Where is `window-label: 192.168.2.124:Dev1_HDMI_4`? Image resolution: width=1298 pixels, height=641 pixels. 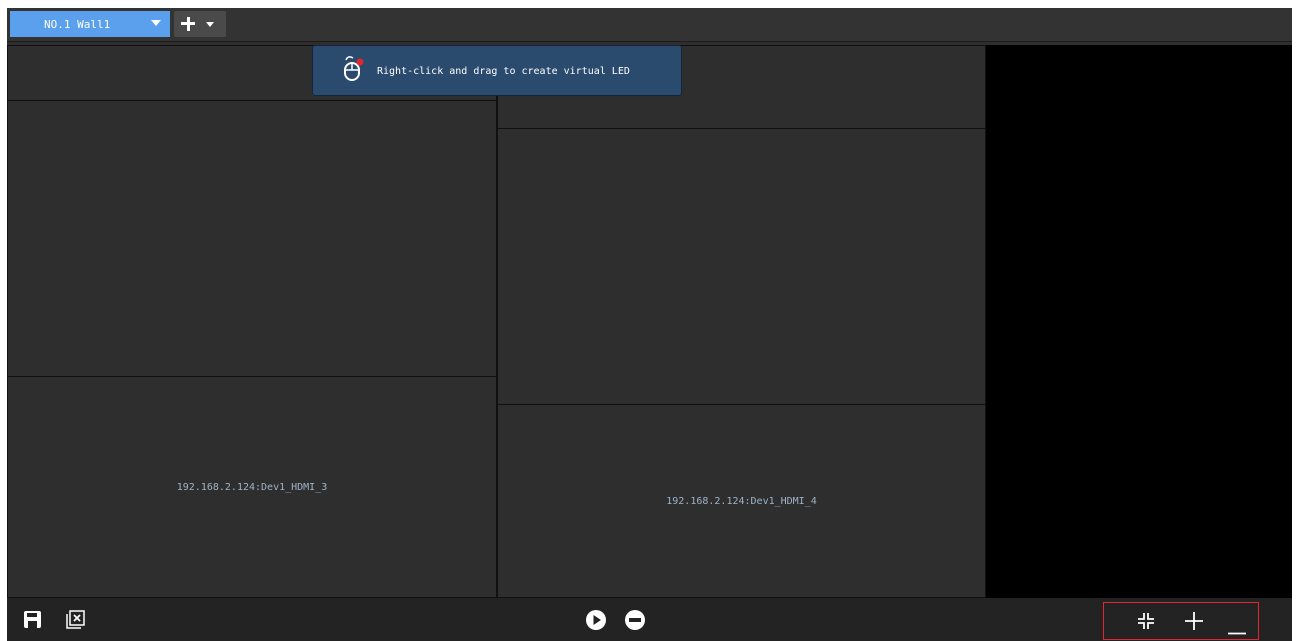
window-label: 192.168.2.124:Dev1_HDMI_4 is located at coordinates (741, 501).